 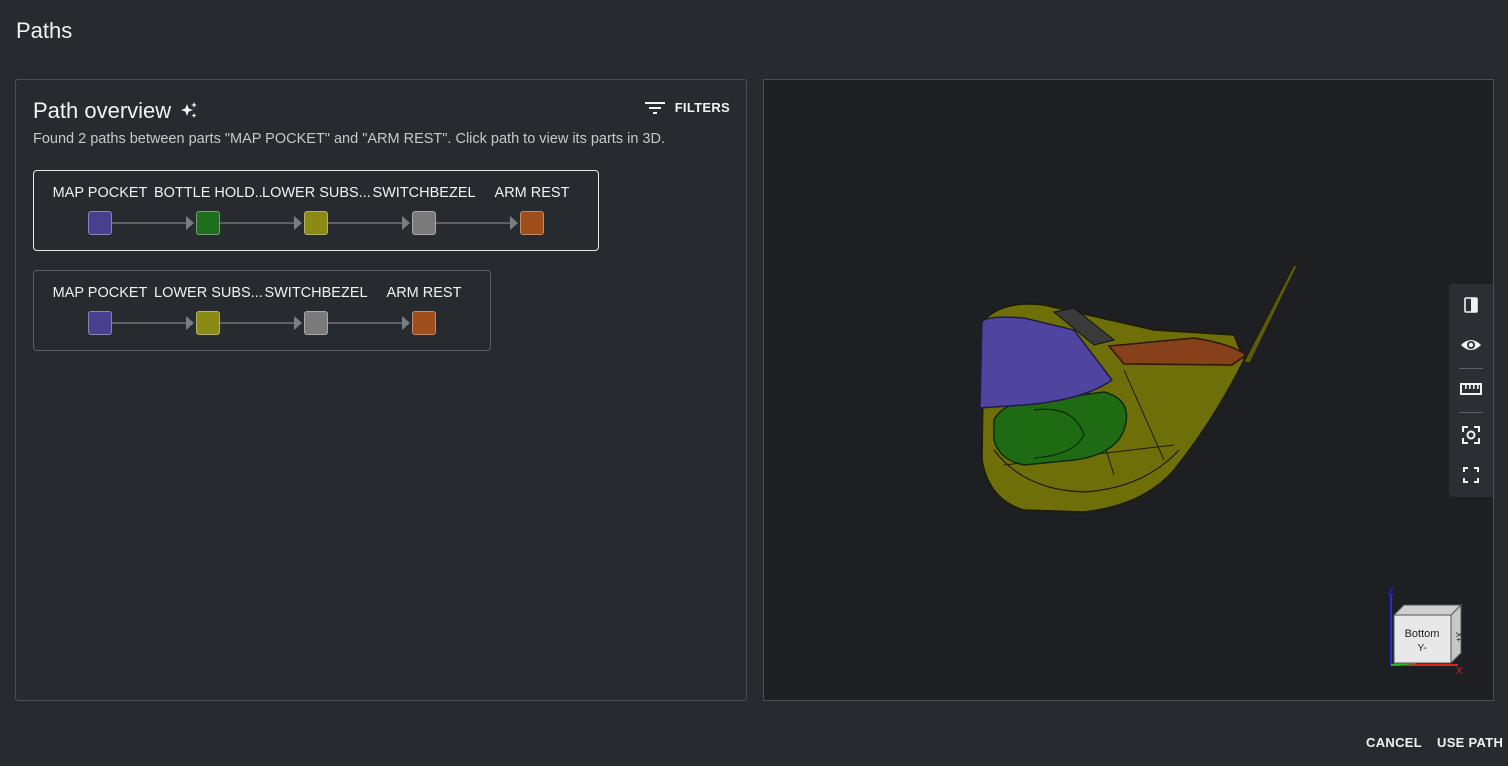 I want to click on cube-side-label: X+, so click(x=1458, y=637).